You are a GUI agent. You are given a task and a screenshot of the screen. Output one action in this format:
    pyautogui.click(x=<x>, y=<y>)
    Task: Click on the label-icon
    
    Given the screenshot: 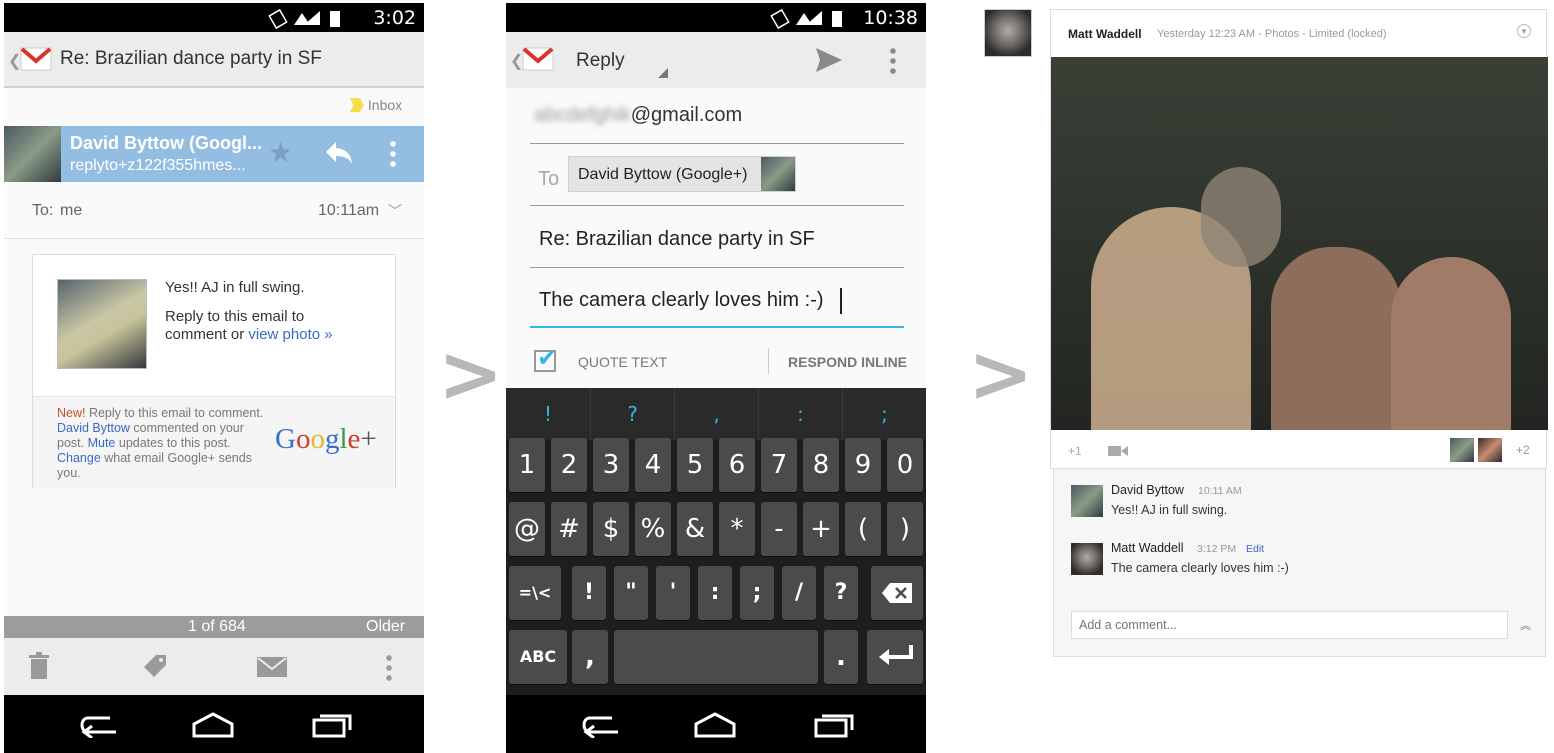 What is the action you would take?
    pyautogui.click(x=155, y=666)
    